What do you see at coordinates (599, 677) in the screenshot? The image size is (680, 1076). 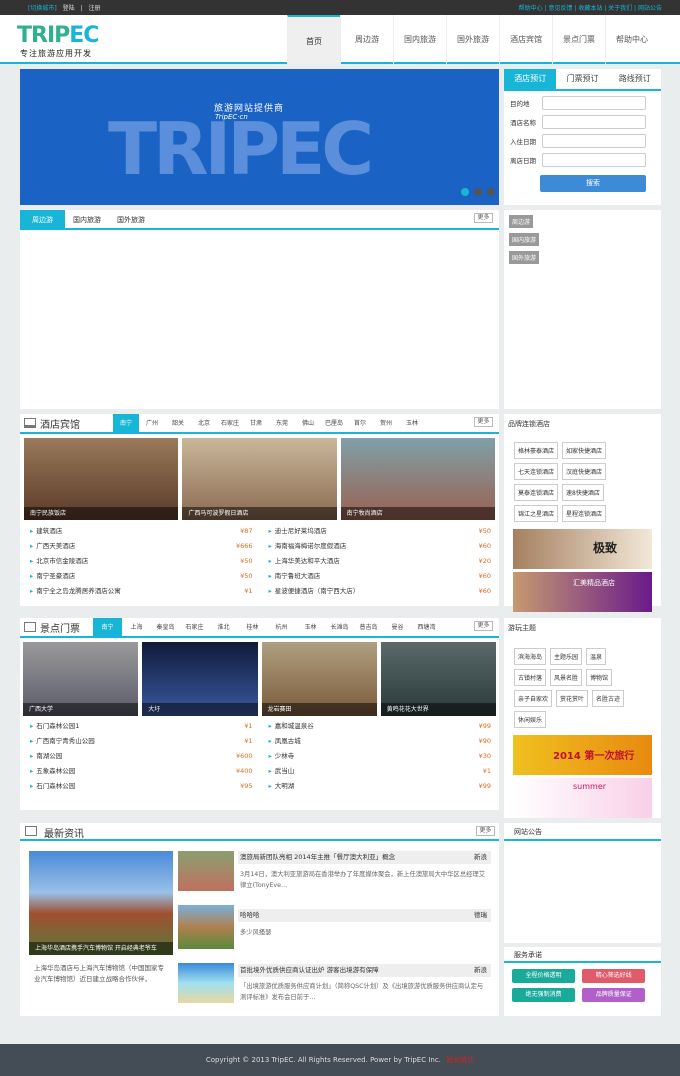 I see `theme-link: 博物馆` at bounding box center [599, 677].